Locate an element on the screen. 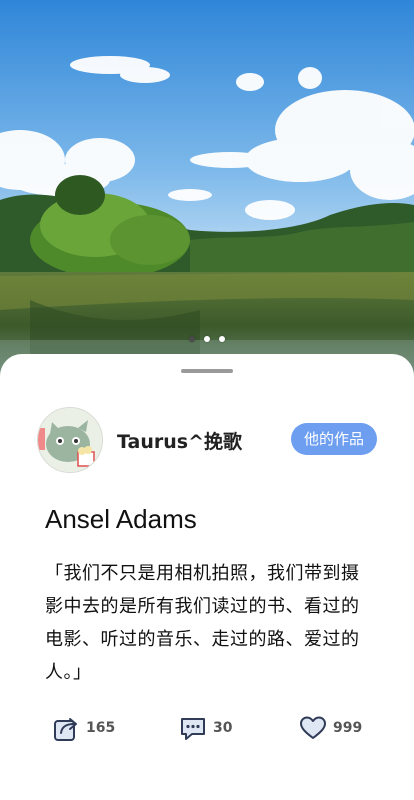 Image resolution: width=414 pixels, height=800 pixels. carousel-indicator is located at coordinates (207, 339).